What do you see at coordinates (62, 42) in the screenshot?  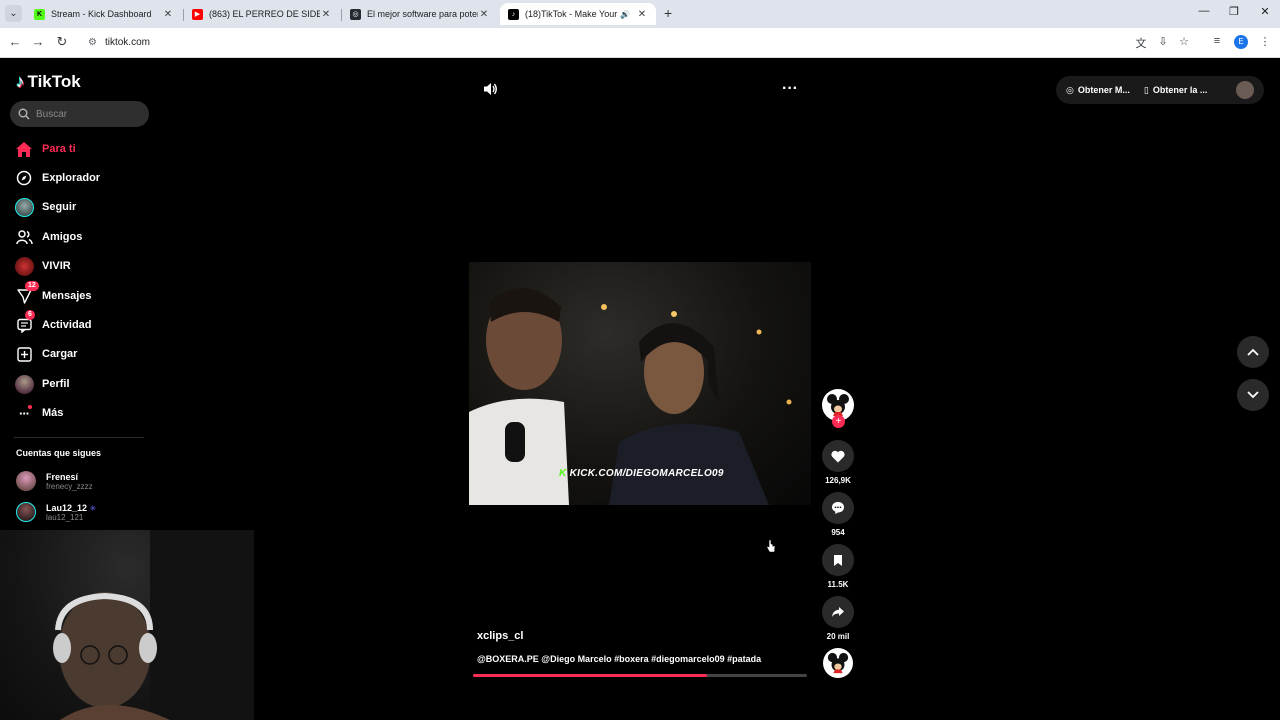 I see `reload-button: ↻` at bounding box center [62, 42].